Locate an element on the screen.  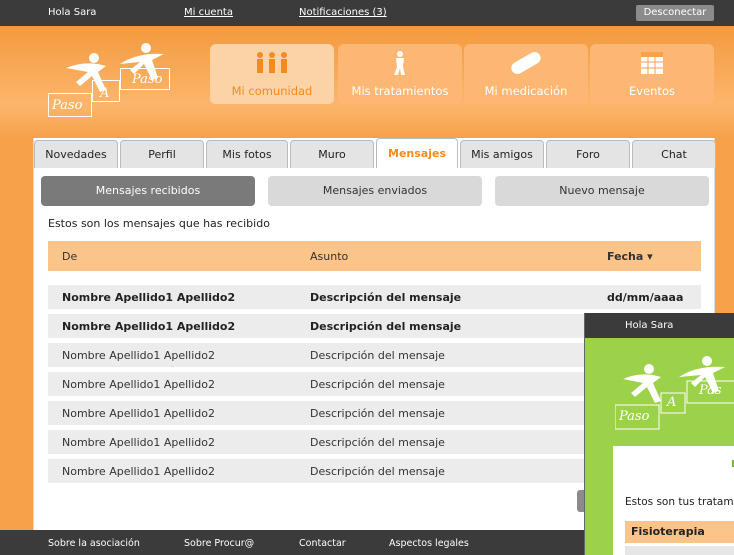
overlay-greeting: Hola Sara is located at coordinates (649, 325).